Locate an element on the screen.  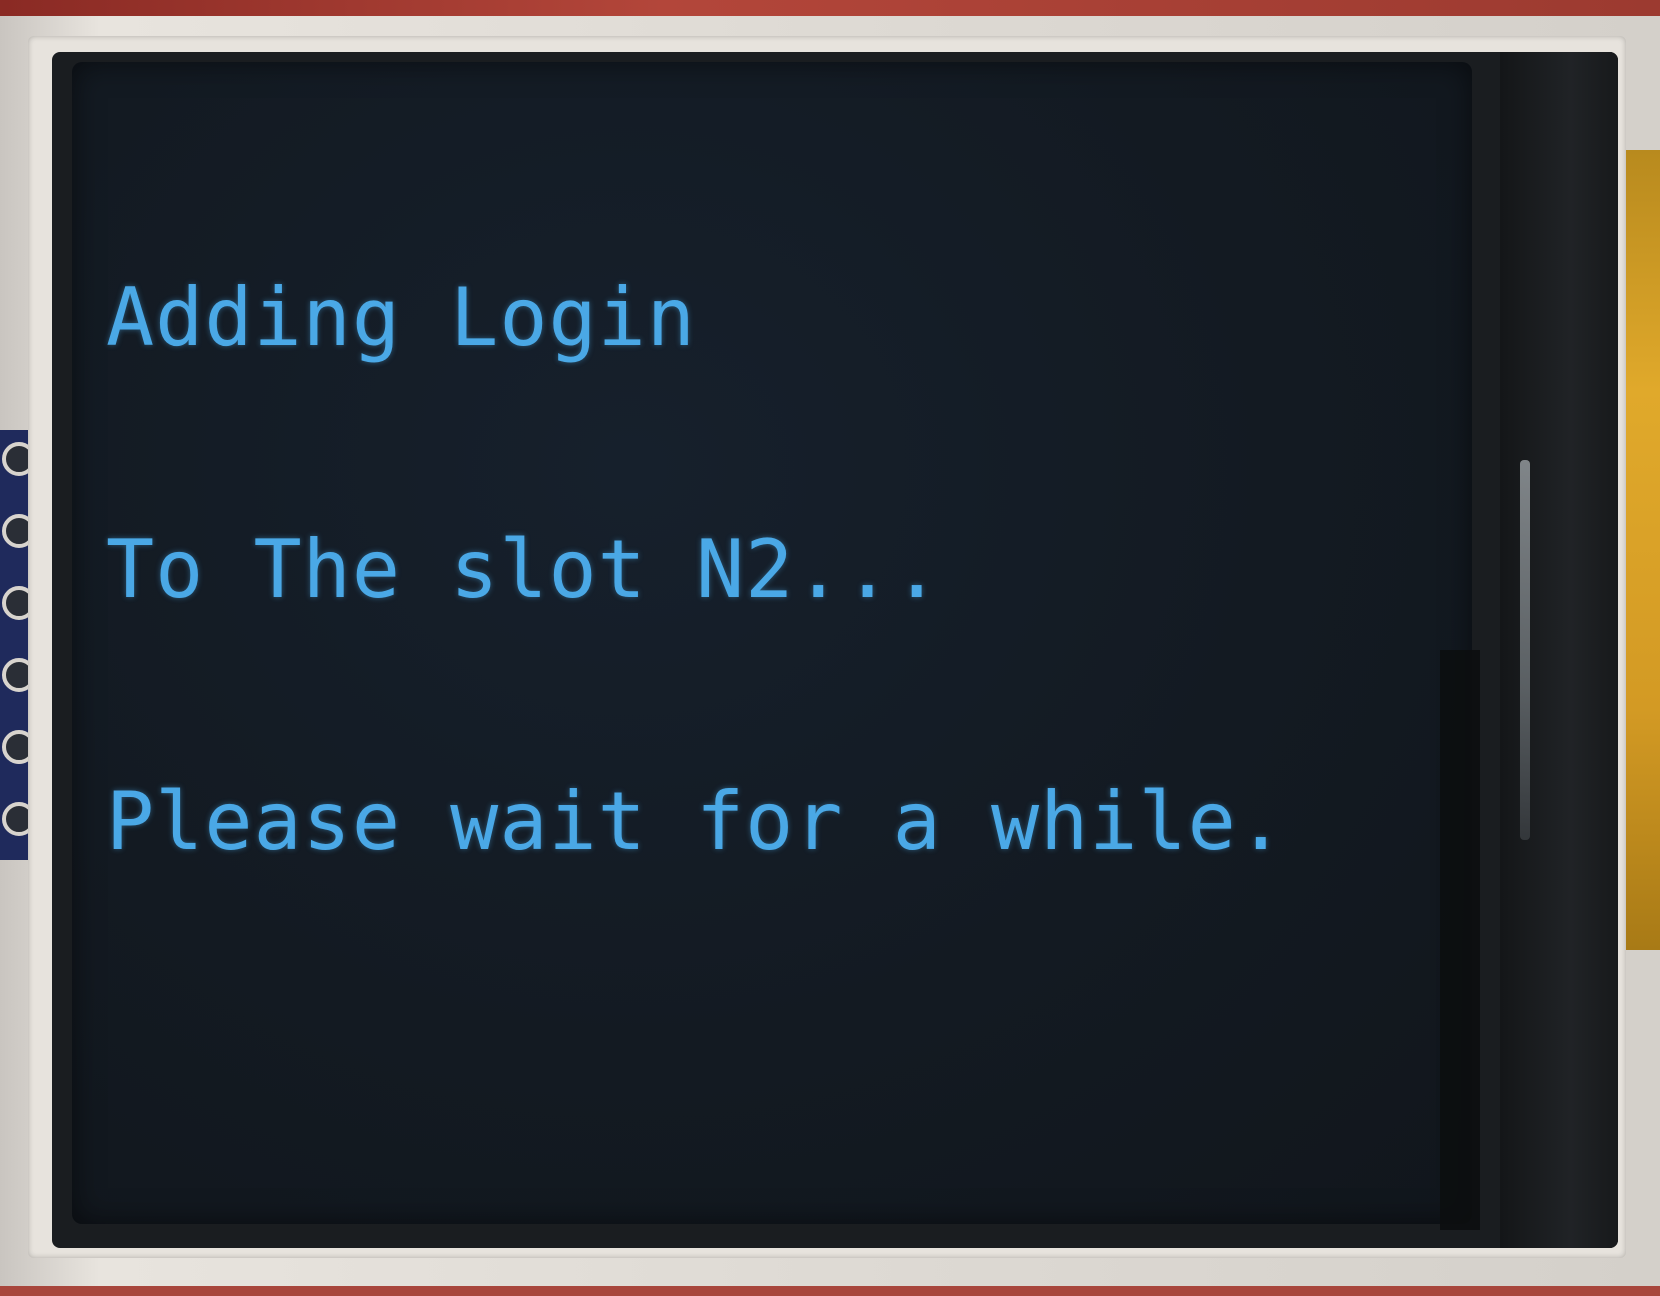
status-line-3: Please wait for a while. is located at coordinates (696, 821).